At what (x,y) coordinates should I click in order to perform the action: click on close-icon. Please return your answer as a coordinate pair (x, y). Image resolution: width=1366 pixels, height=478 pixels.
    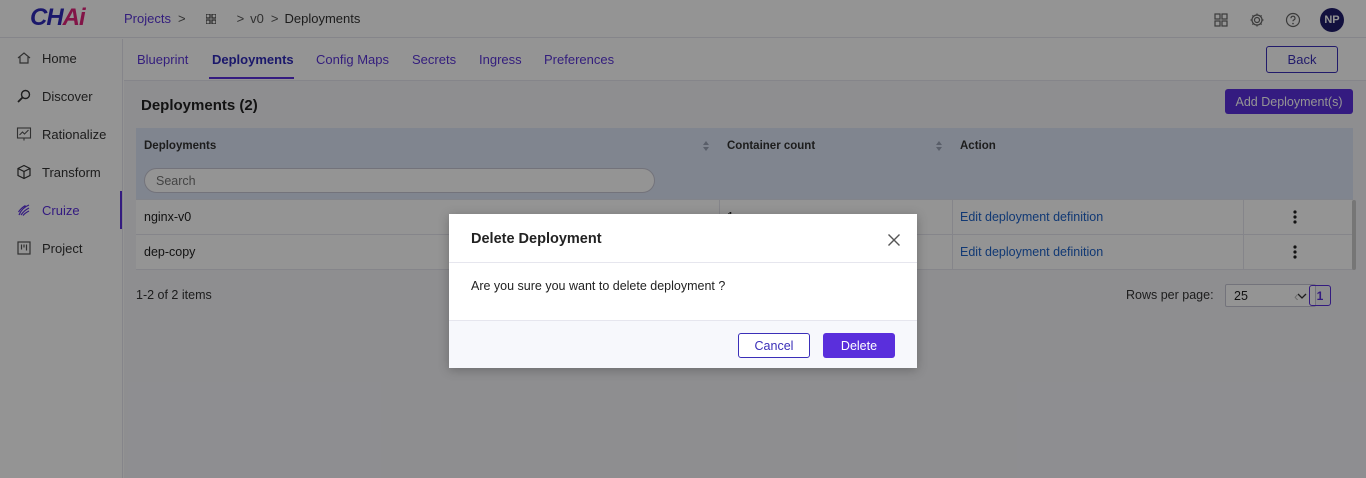
    Looking at the image, I should click on (894, 240).